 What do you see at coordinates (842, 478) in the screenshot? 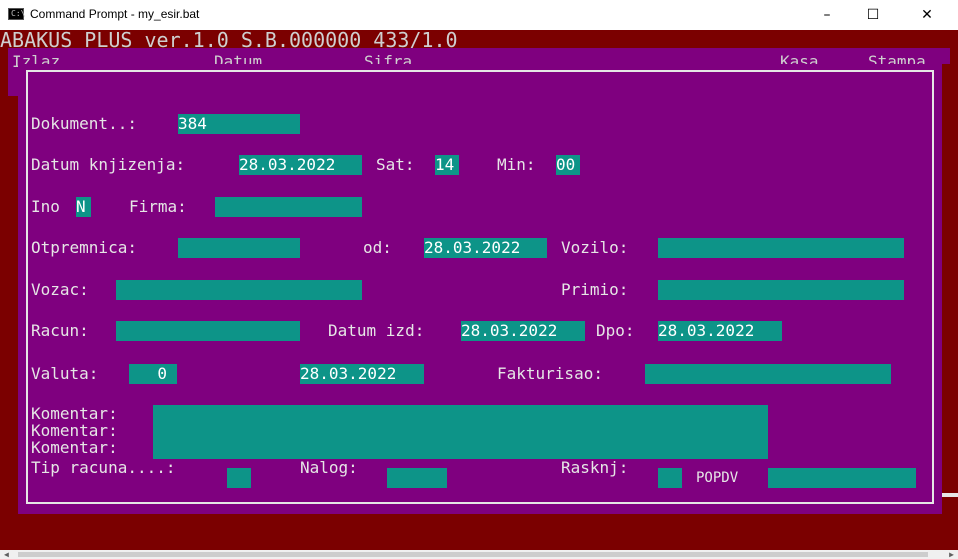
I see `popdv-field` at bounding box center [842, 478].